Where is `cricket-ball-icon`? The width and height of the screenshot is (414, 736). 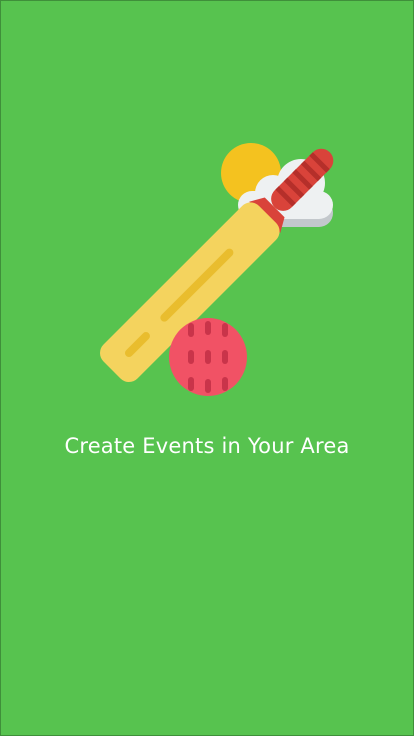
cricket-ball-icon is located at coordinates (208, 357).